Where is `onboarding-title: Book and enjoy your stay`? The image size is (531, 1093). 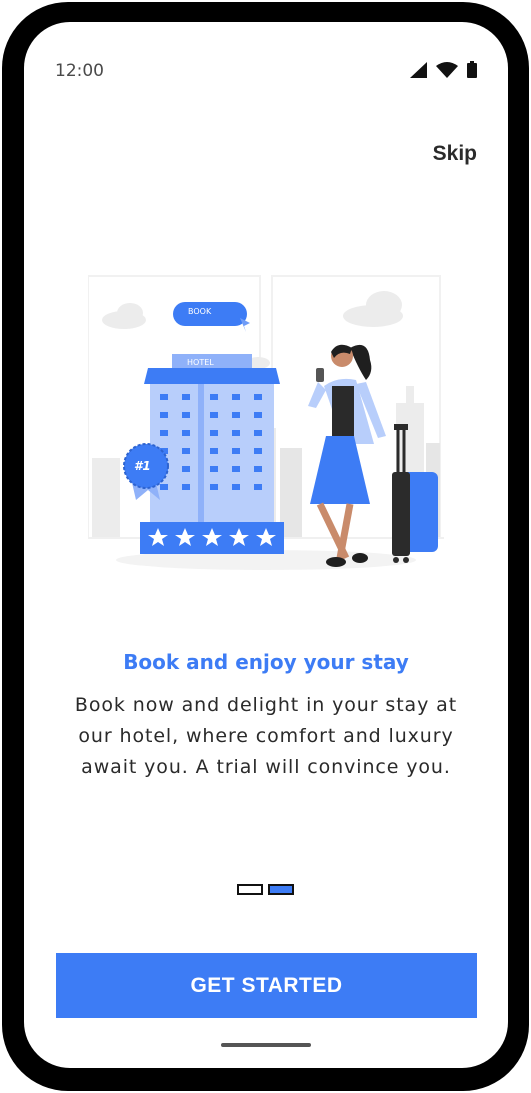
onboarding-title: Book and enjoy your stay is located at coordinates (266, 662).